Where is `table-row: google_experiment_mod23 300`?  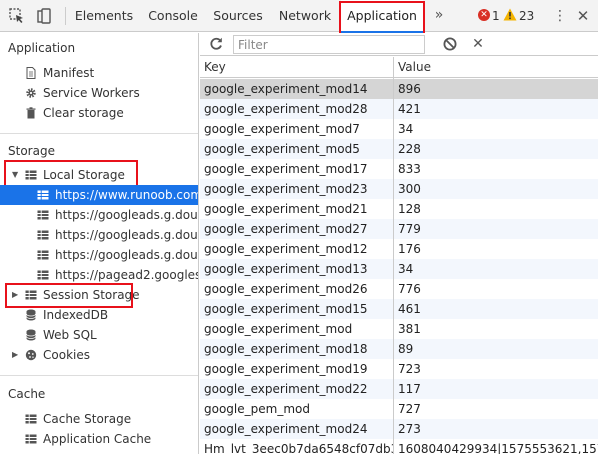
table-row: google_experiment_mod23 300 is located at coordinates (399, 189).